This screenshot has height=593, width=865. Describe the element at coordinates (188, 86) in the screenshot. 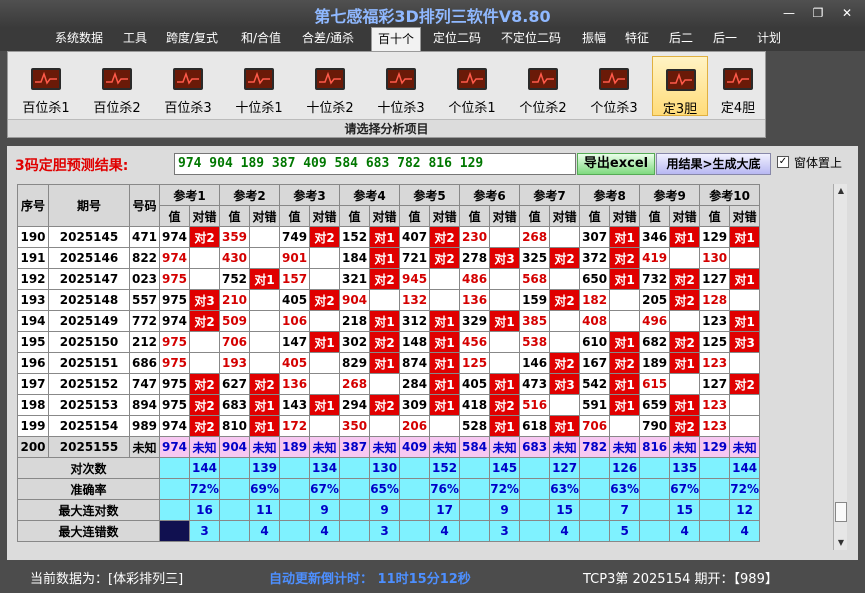

I see `tool-3: 百位杀3` at that location.